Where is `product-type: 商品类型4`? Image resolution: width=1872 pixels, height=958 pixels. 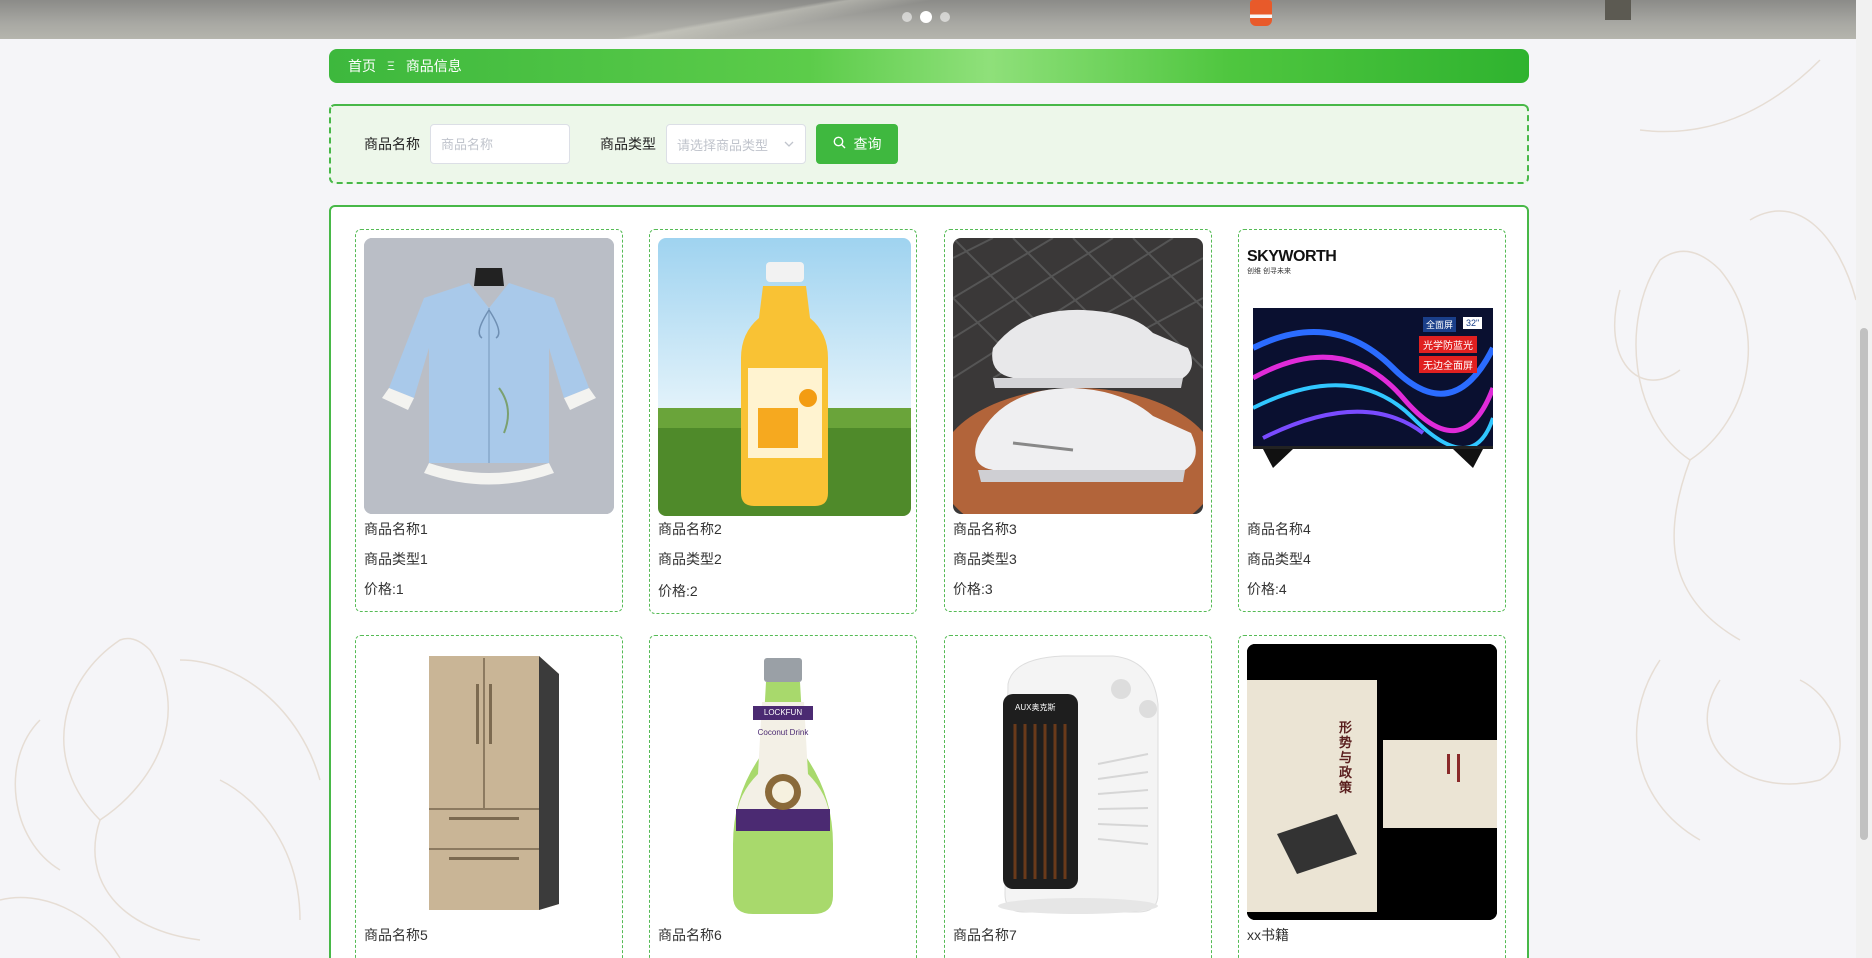 product-type: 商品类型4 is located at coordinates (1279, 559).